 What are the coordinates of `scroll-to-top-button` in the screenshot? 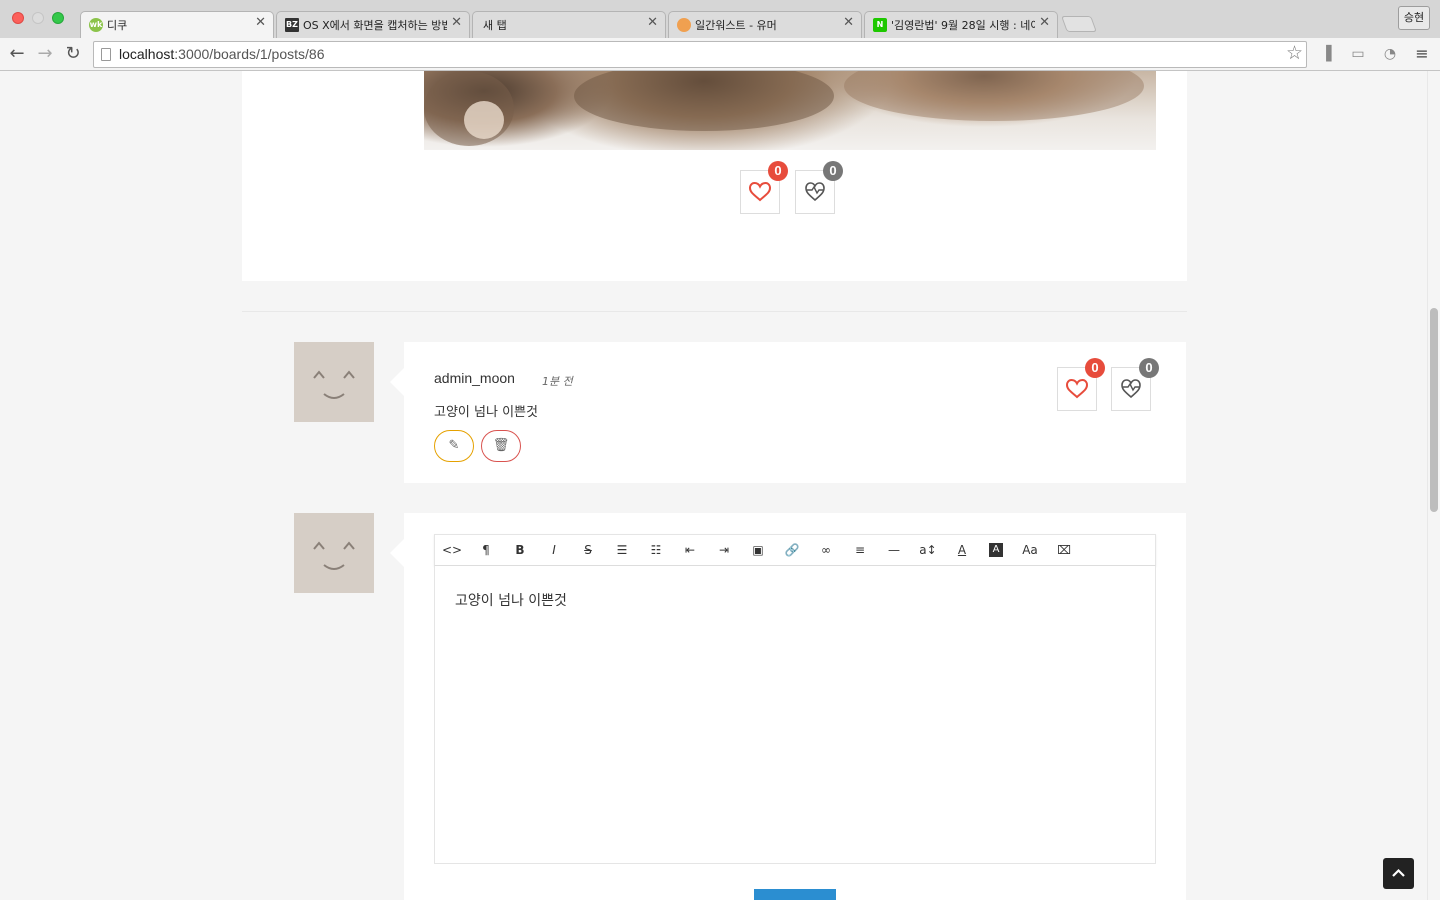 It's located at (1398, 873).